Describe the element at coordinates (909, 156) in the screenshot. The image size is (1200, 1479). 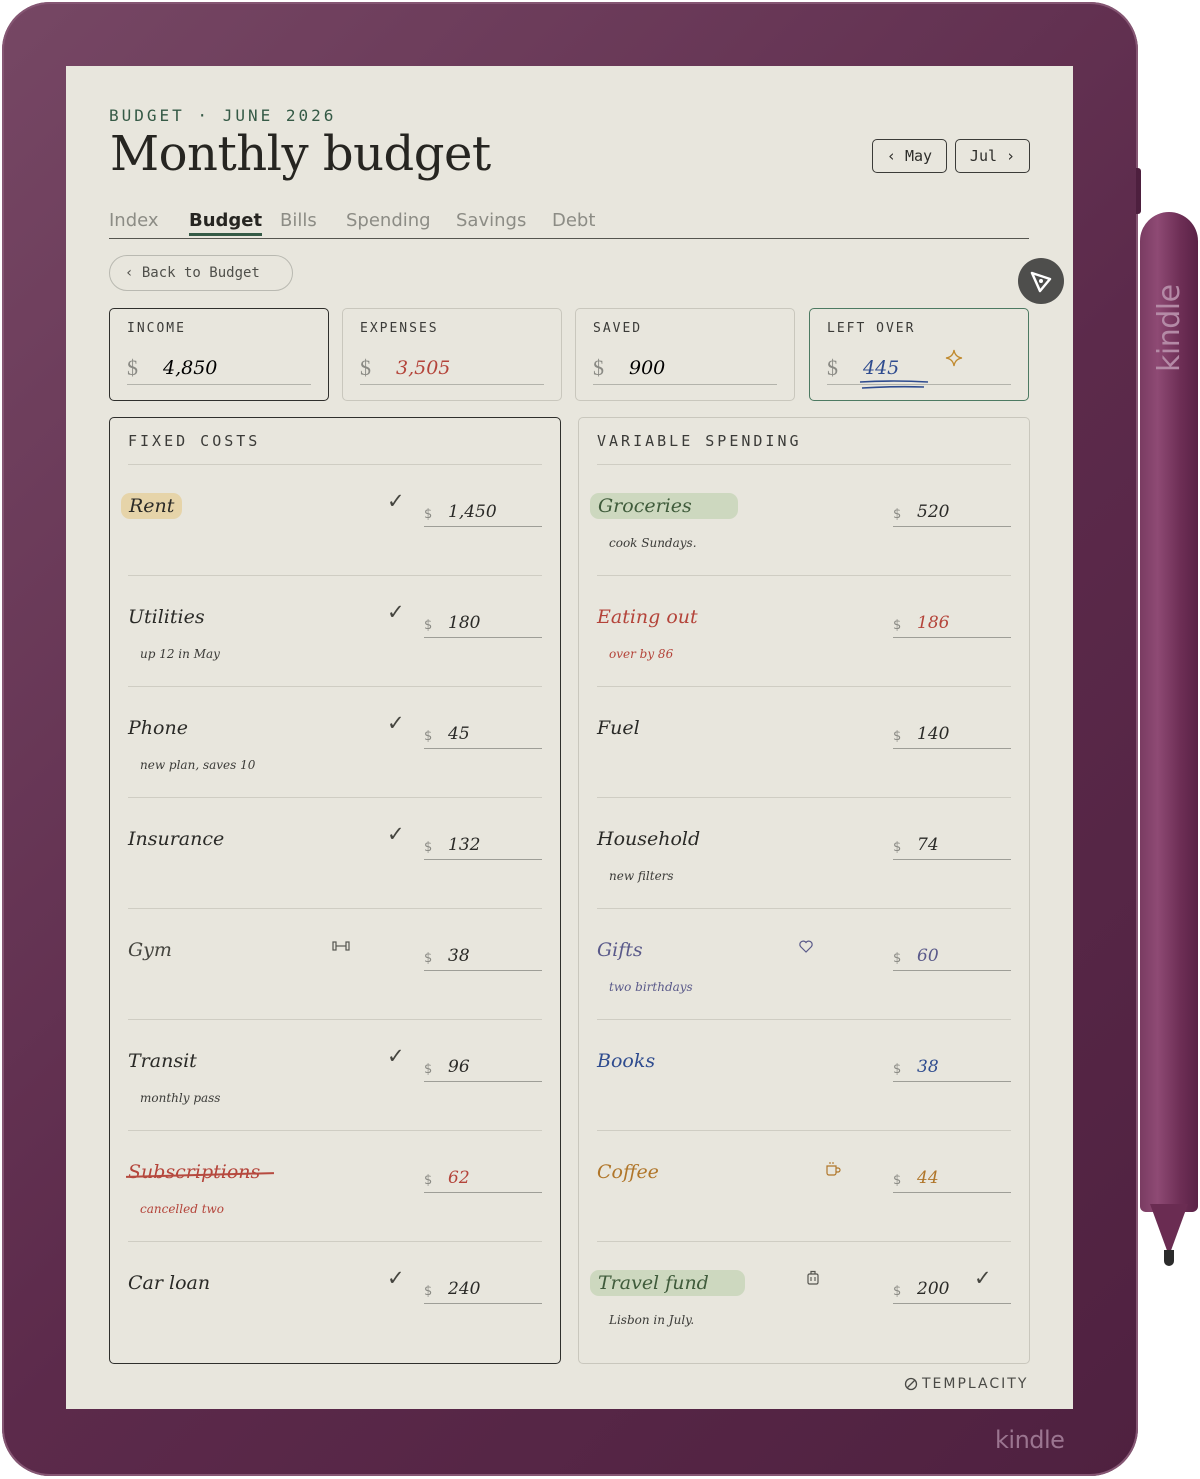
I see `prev-month-button: ‹ May` at that location.